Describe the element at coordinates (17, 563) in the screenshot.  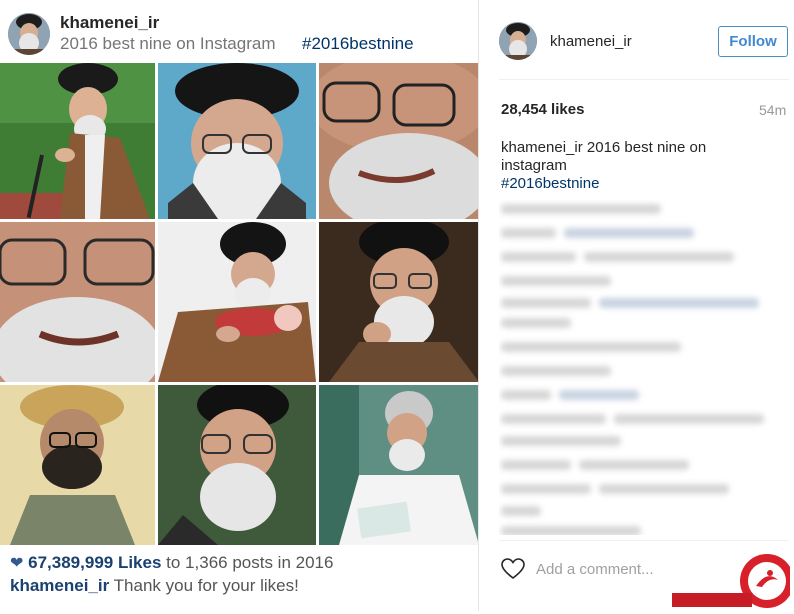
I see `heart-icon: ❤` at that location.